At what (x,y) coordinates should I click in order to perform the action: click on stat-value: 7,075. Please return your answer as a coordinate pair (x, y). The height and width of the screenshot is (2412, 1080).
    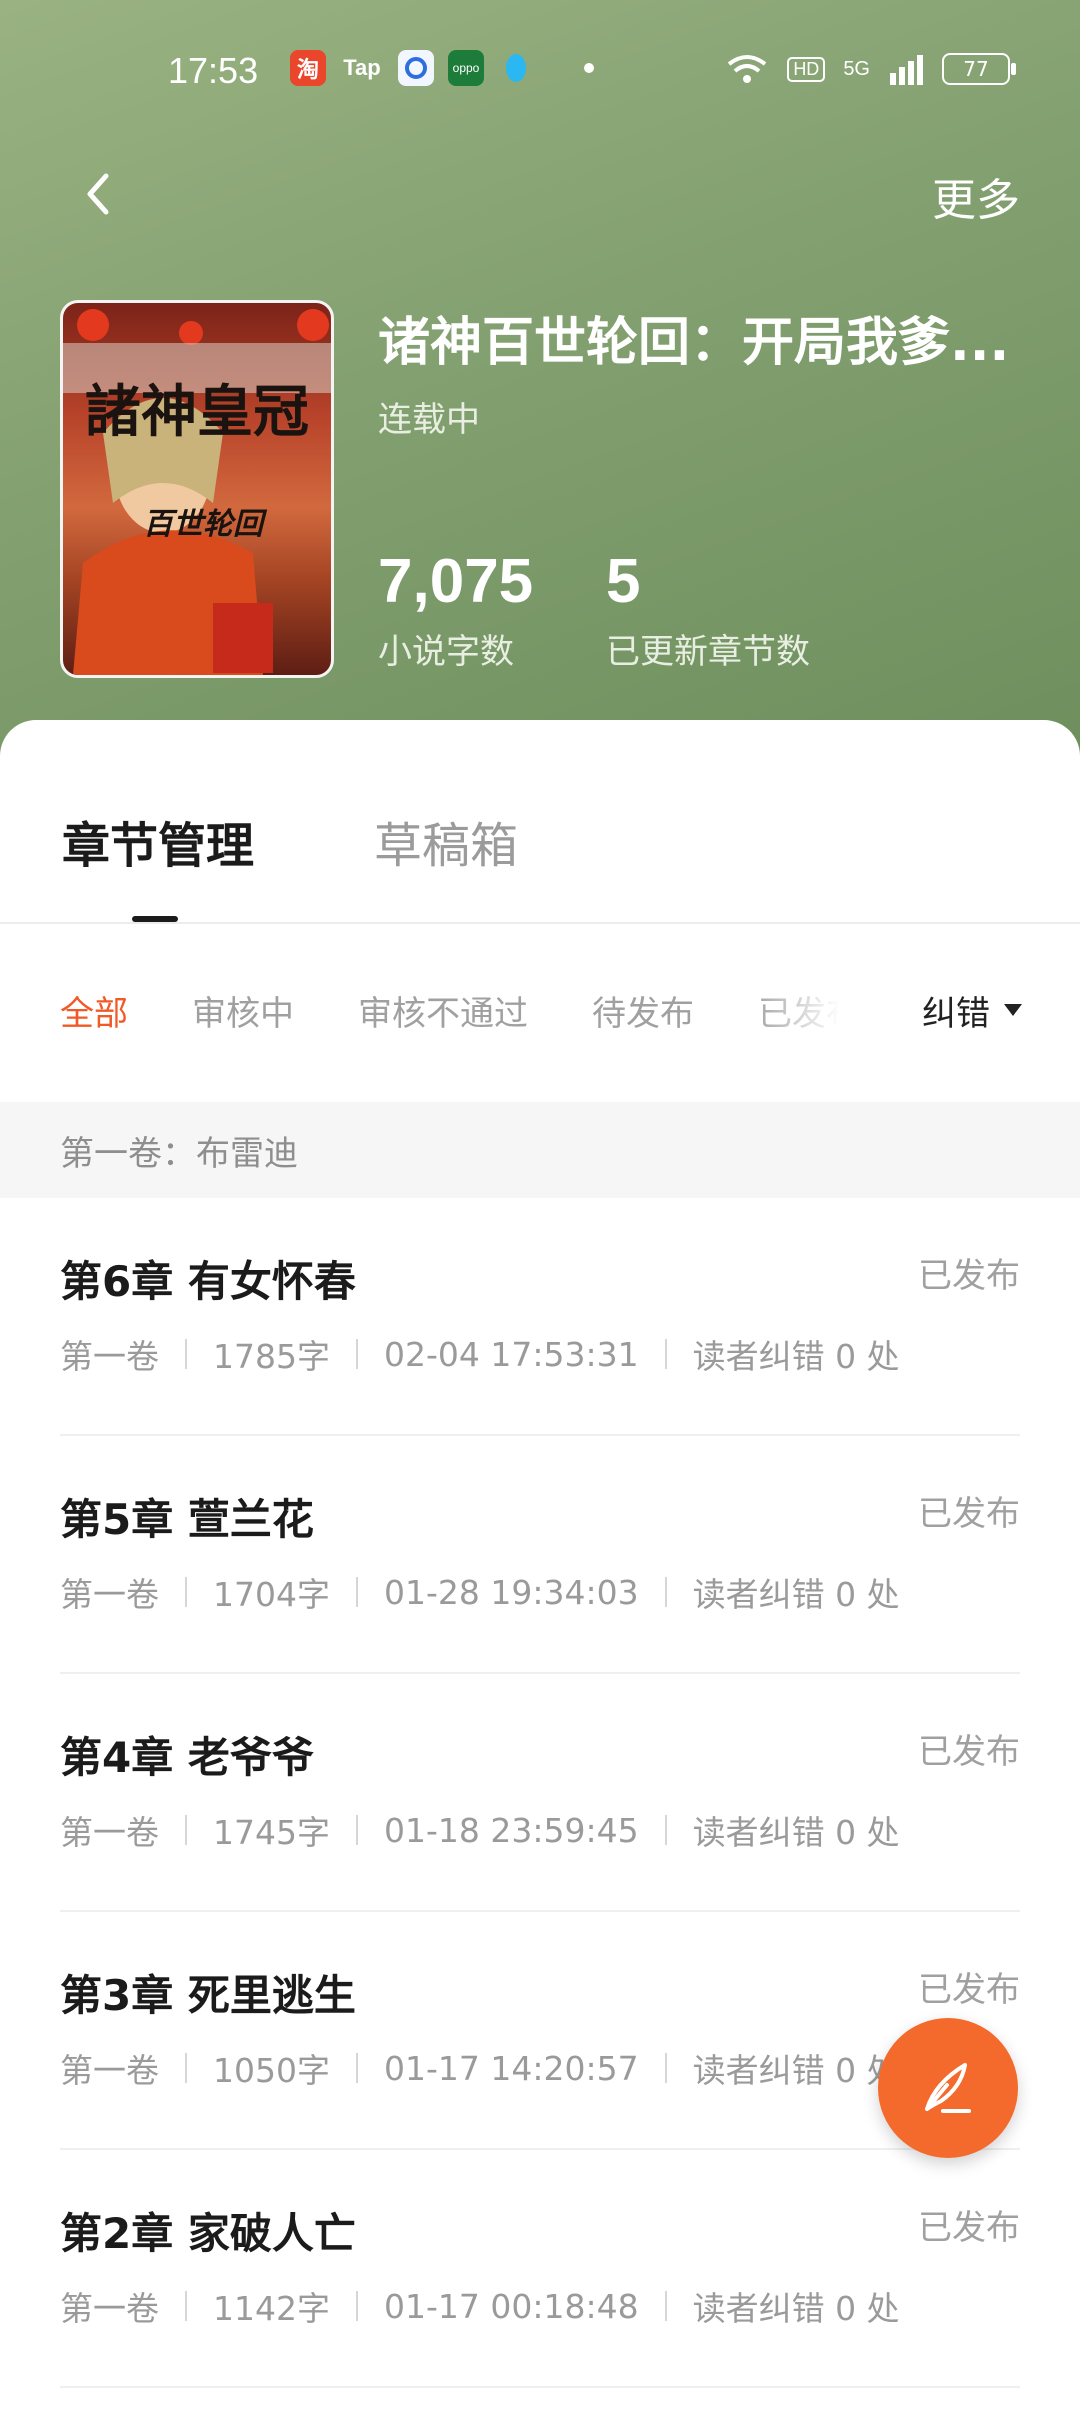
    Looking at the image, I should click on (456, 581).